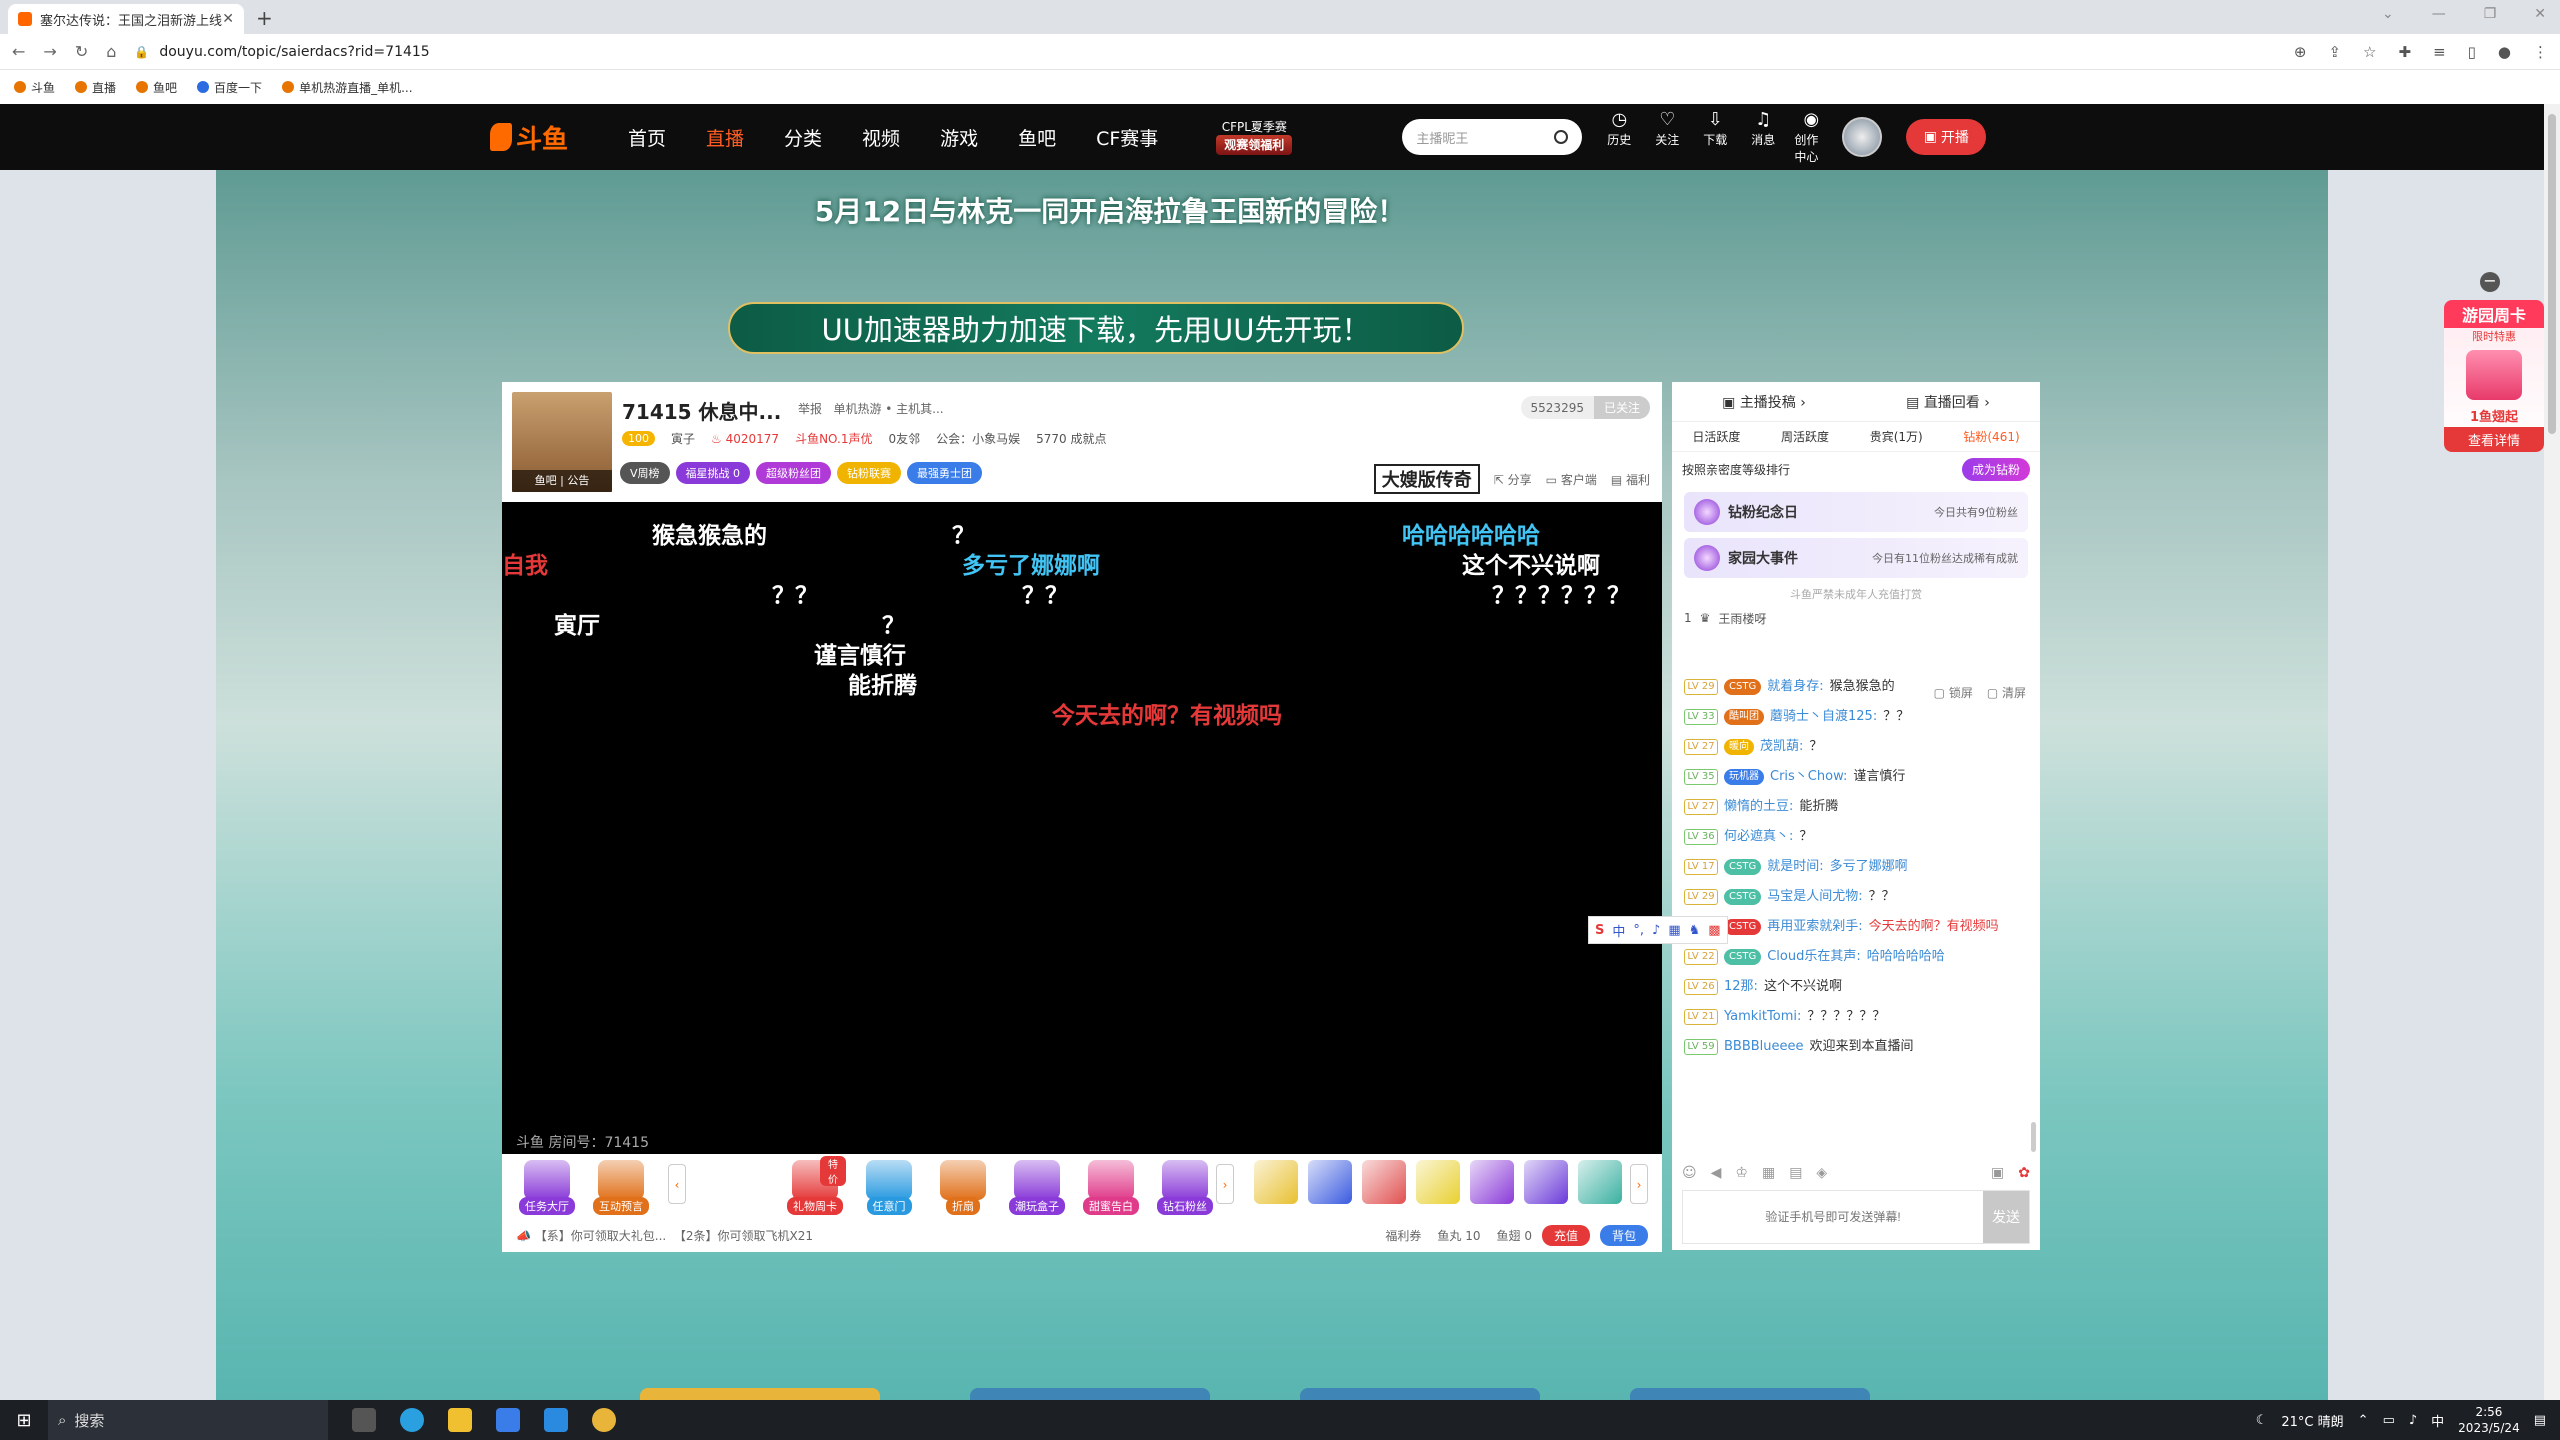 This screenshot has width=2560, height=1440. What do you see at coordinates (1991, 436) in the screenshot?
I see `tab-diamond-fans: 钻粉(461)` at bounding box center [1991, 436].